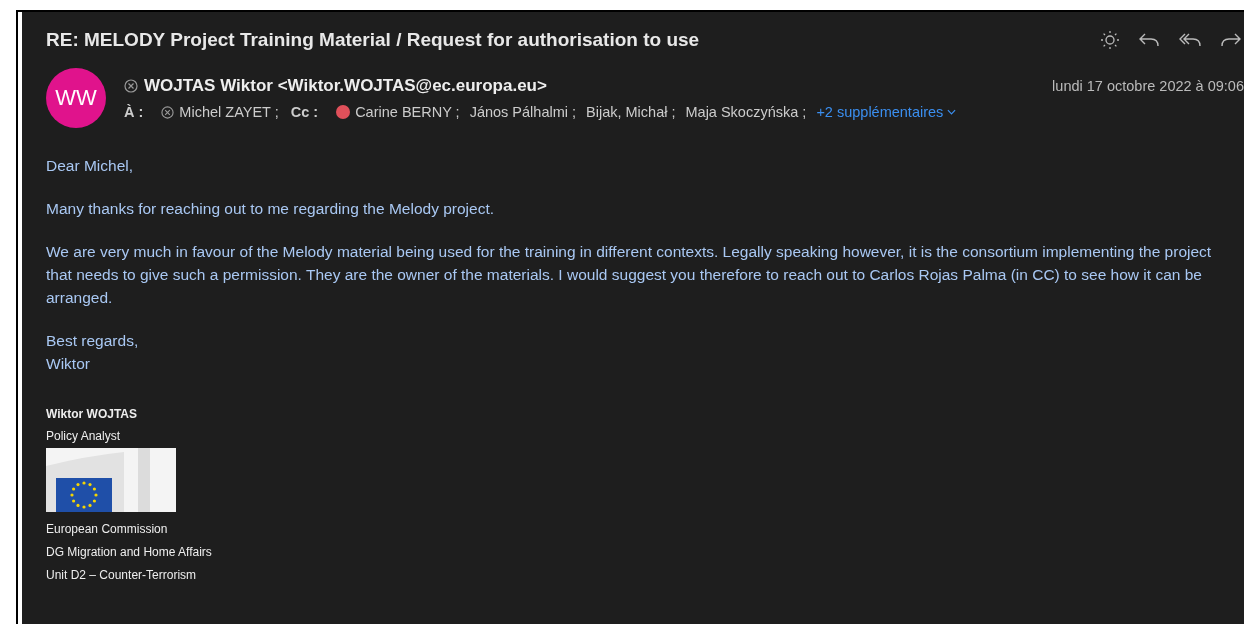 The width and height of the screenshot is (1244, 624). What do you see at coordinates (631, 112) in the screenshot?
I see `recipient-name: Bijak, Michał ;` at bounding box center [631, 112].